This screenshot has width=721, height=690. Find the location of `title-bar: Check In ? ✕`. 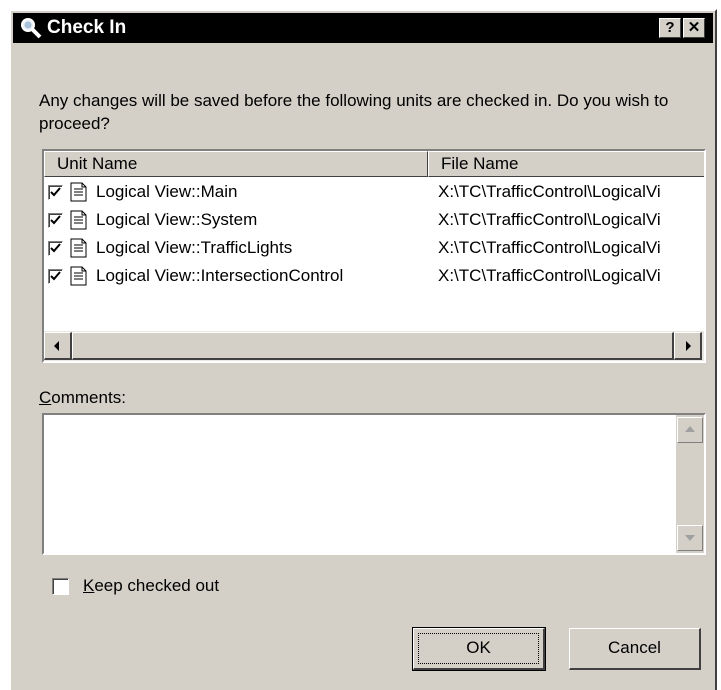

title-bar: Check In ? ✕ is located at coordinates (363, 28).